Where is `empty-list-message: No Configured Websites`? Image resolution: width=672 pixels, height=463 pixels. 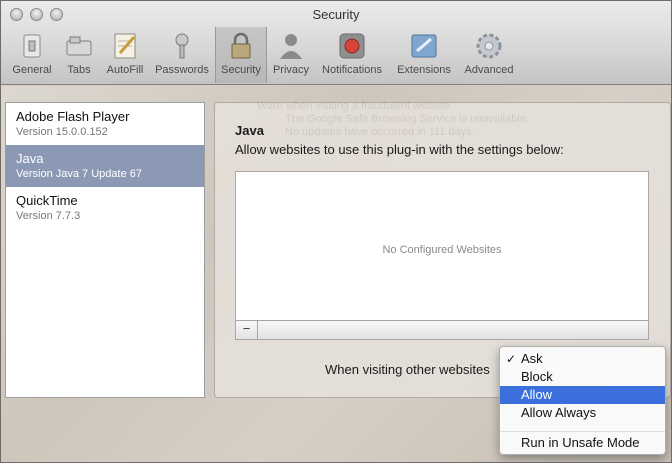
empty-list-message: No Configured Websites is located at coordinates (442, 250).